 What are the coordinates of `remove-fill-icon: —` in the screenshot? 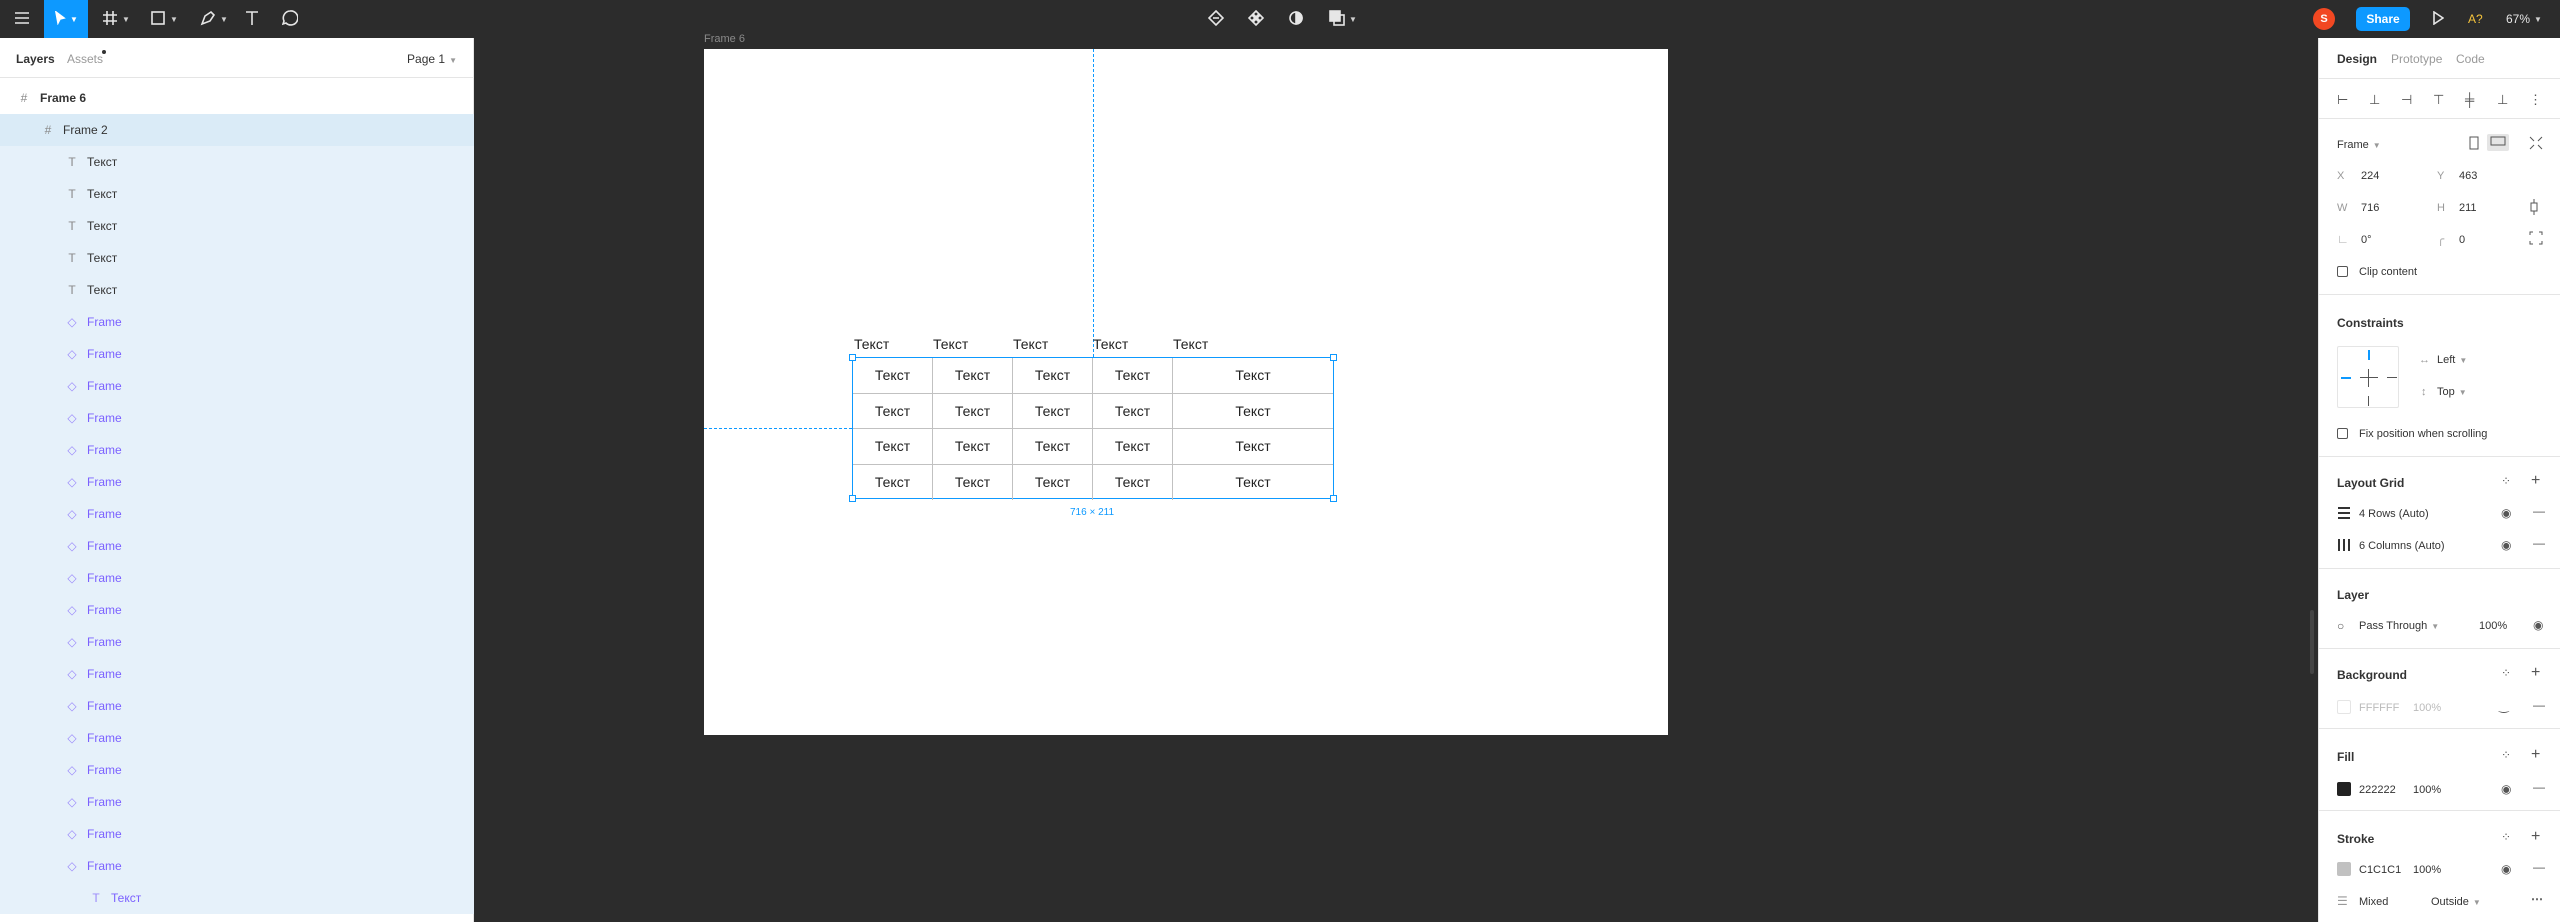 It's located at (2539, 787).